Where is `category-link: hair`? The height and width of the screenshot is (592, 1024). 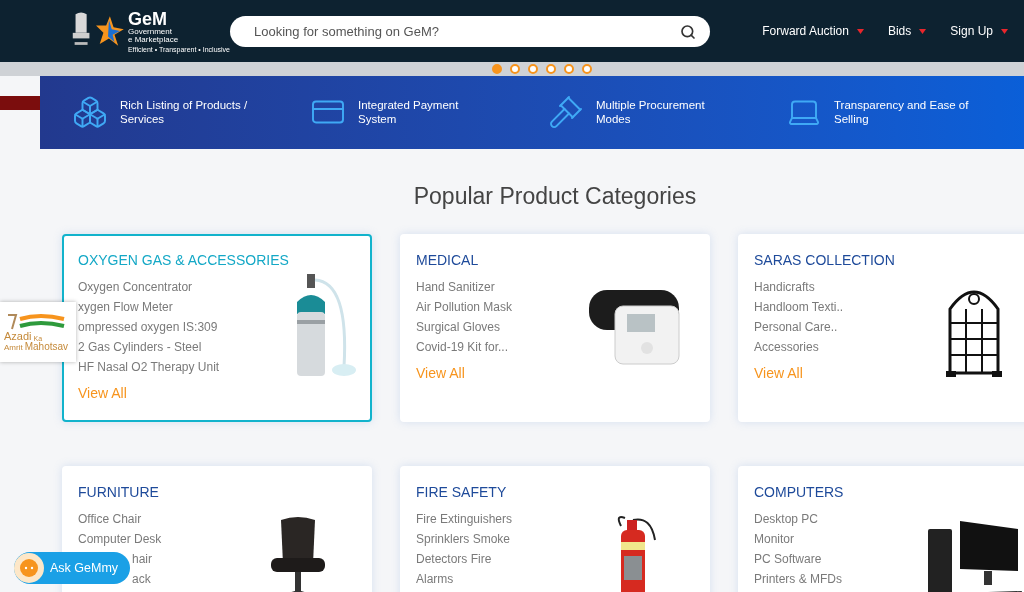 category-link: hair is located at coordinates (142, 558).